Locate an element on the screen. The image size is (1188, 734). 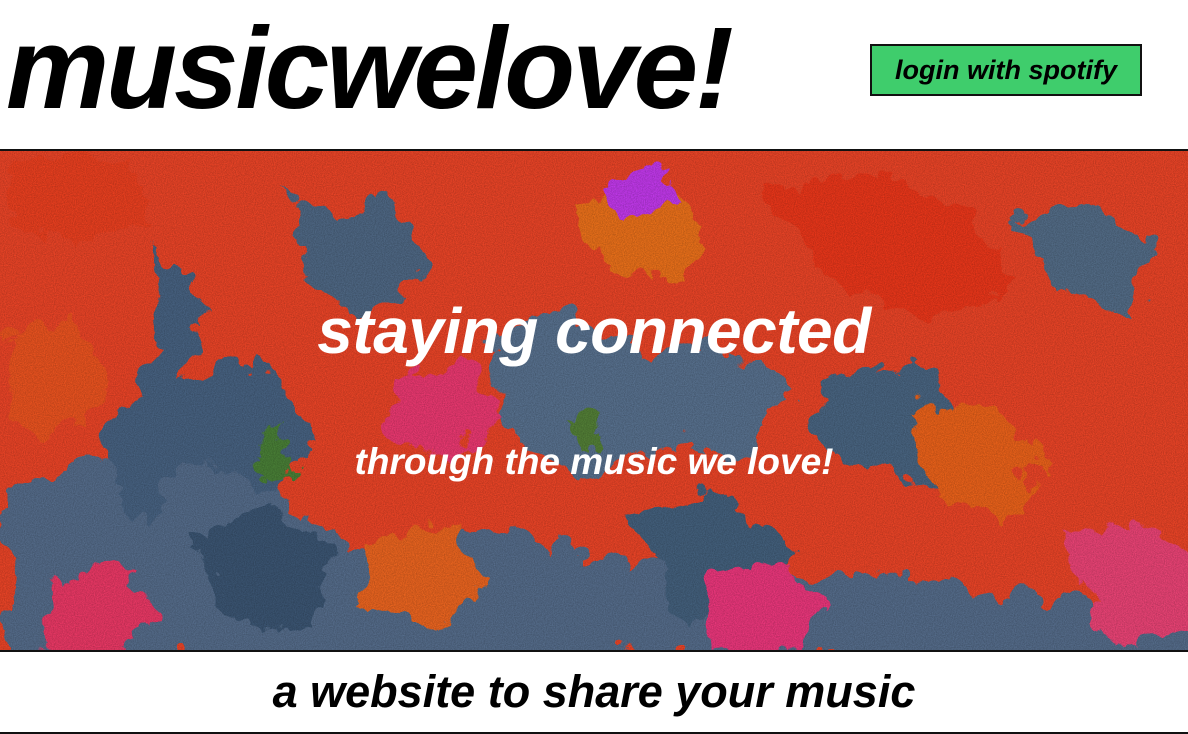
login-with-spotify-button: login with spotify is located at coordinates (1006, 70).